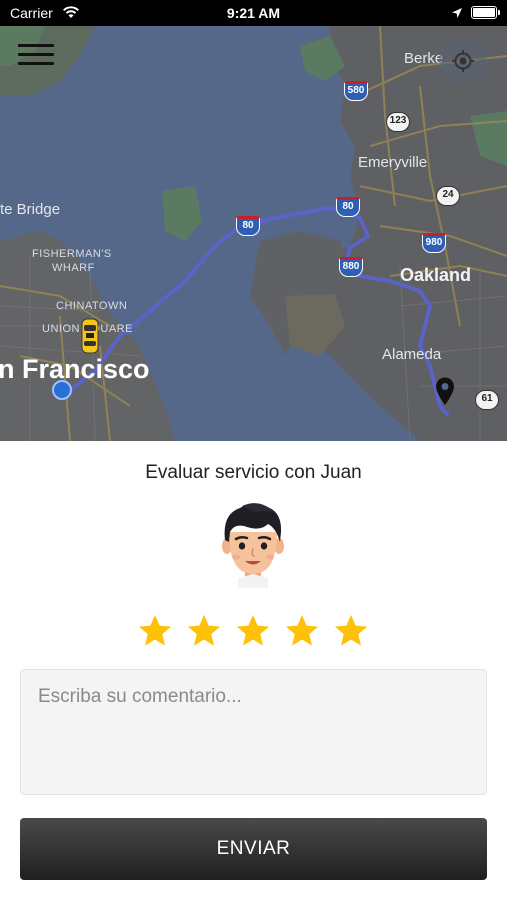  I want to click on map-label-san-francisco: n Francisco, so click(75, 369).